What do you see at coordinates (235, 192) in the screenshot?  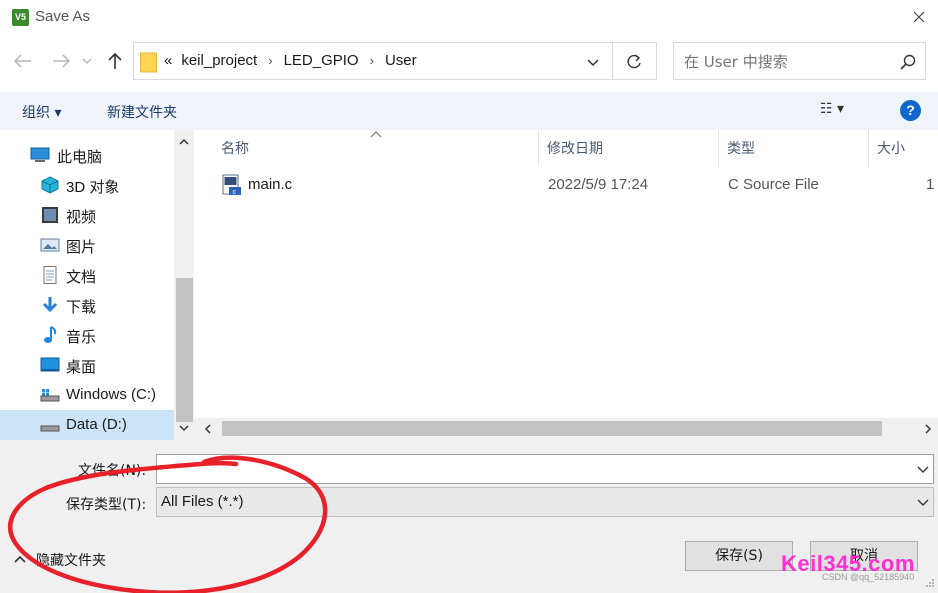 I see `svg-text: c` at bounding box center [235, 192].